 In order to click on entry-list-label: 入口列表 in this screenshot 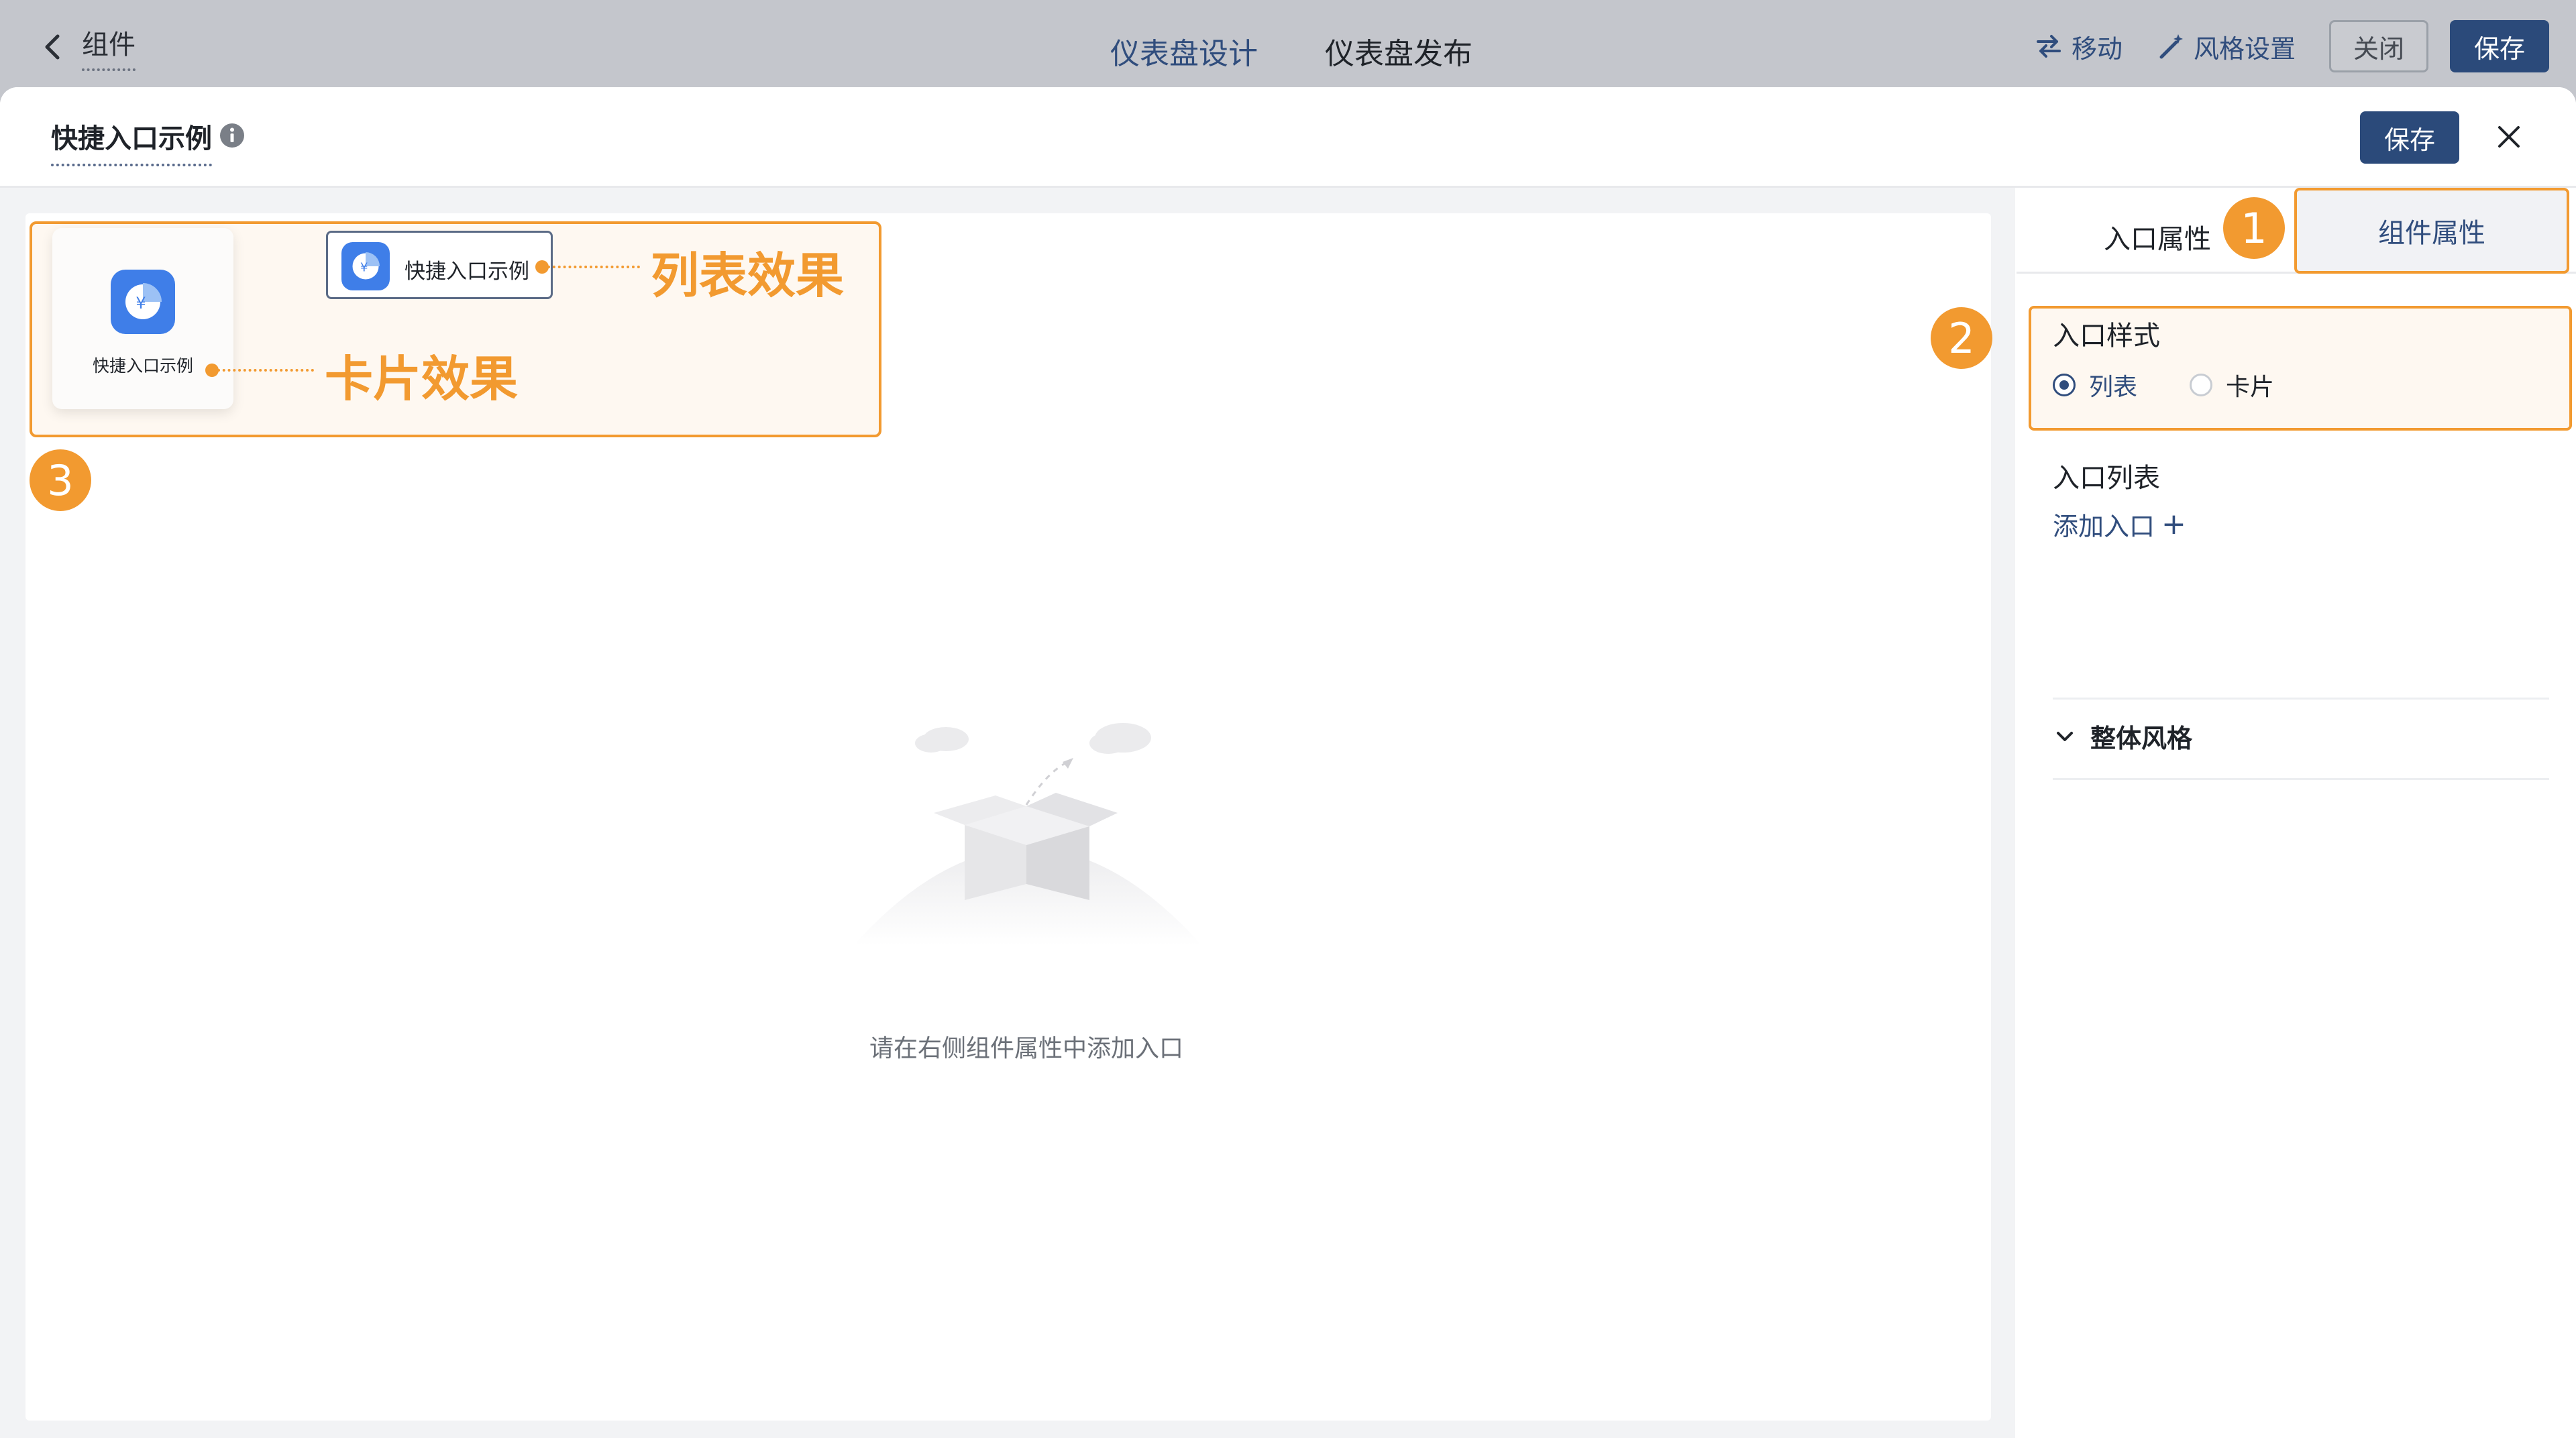, I will do `click(2106, 478)`.